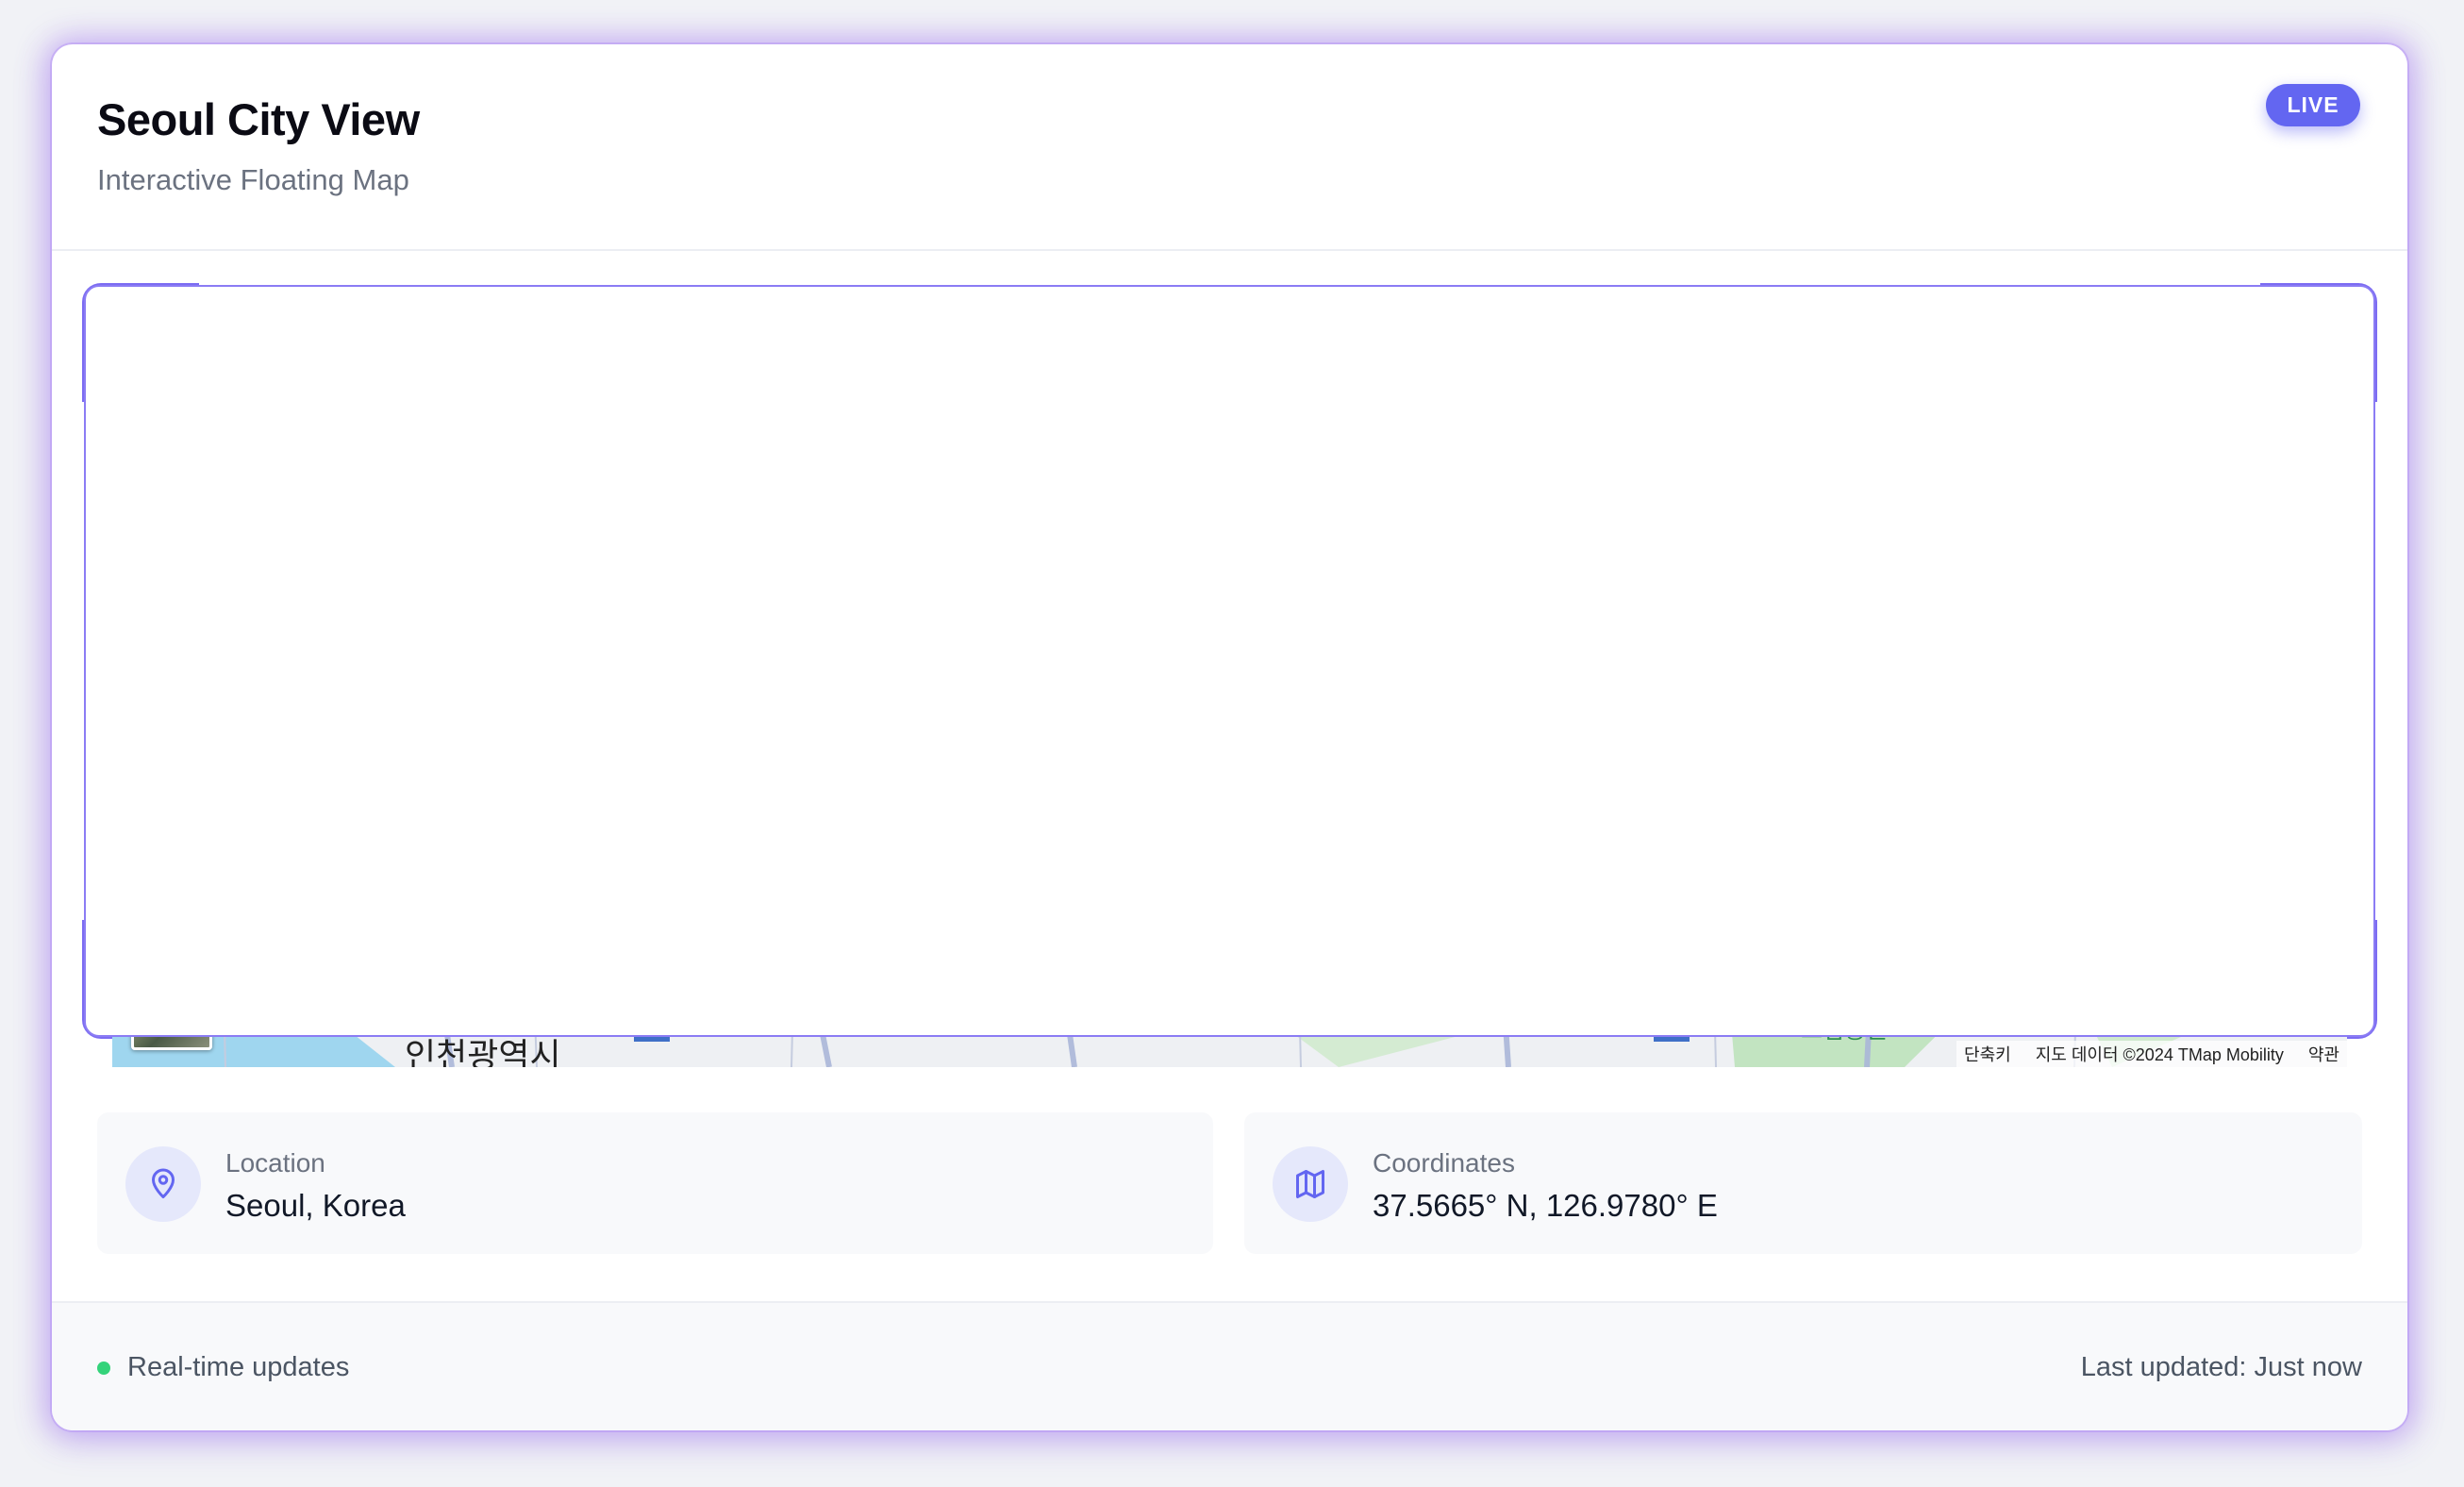  Describe the element at coordinates (2105, 554) in the screenshot. I see `svg-text: 60` at that location.